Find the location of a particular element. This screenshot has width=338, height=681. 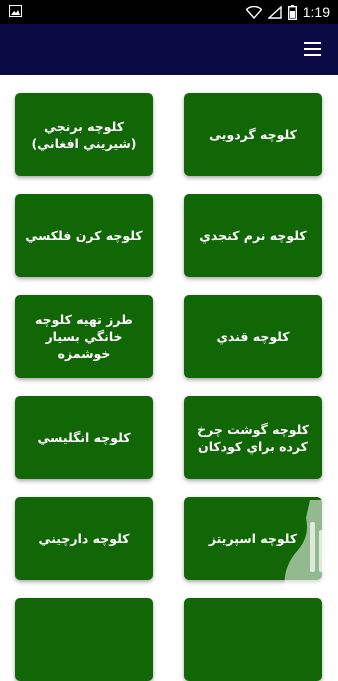

recipe-card: کلوچه نرم کنجدي is located at coordinates (253, 235).